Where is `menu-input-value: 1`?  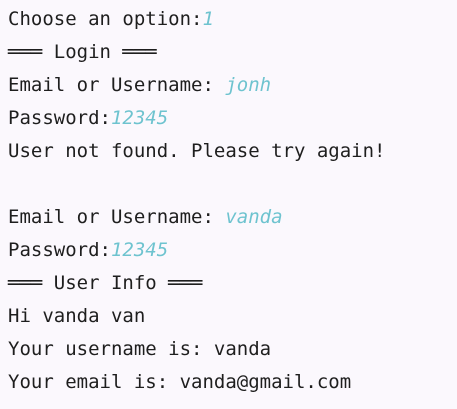
menu-input-value: 1 is located at coordinates (208, 19).